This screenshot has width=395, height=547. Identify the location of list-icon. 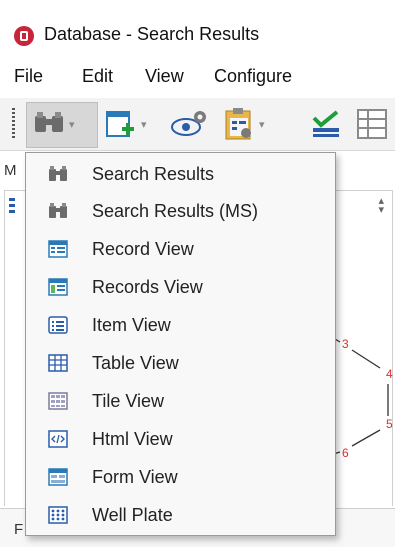
(12, 206).